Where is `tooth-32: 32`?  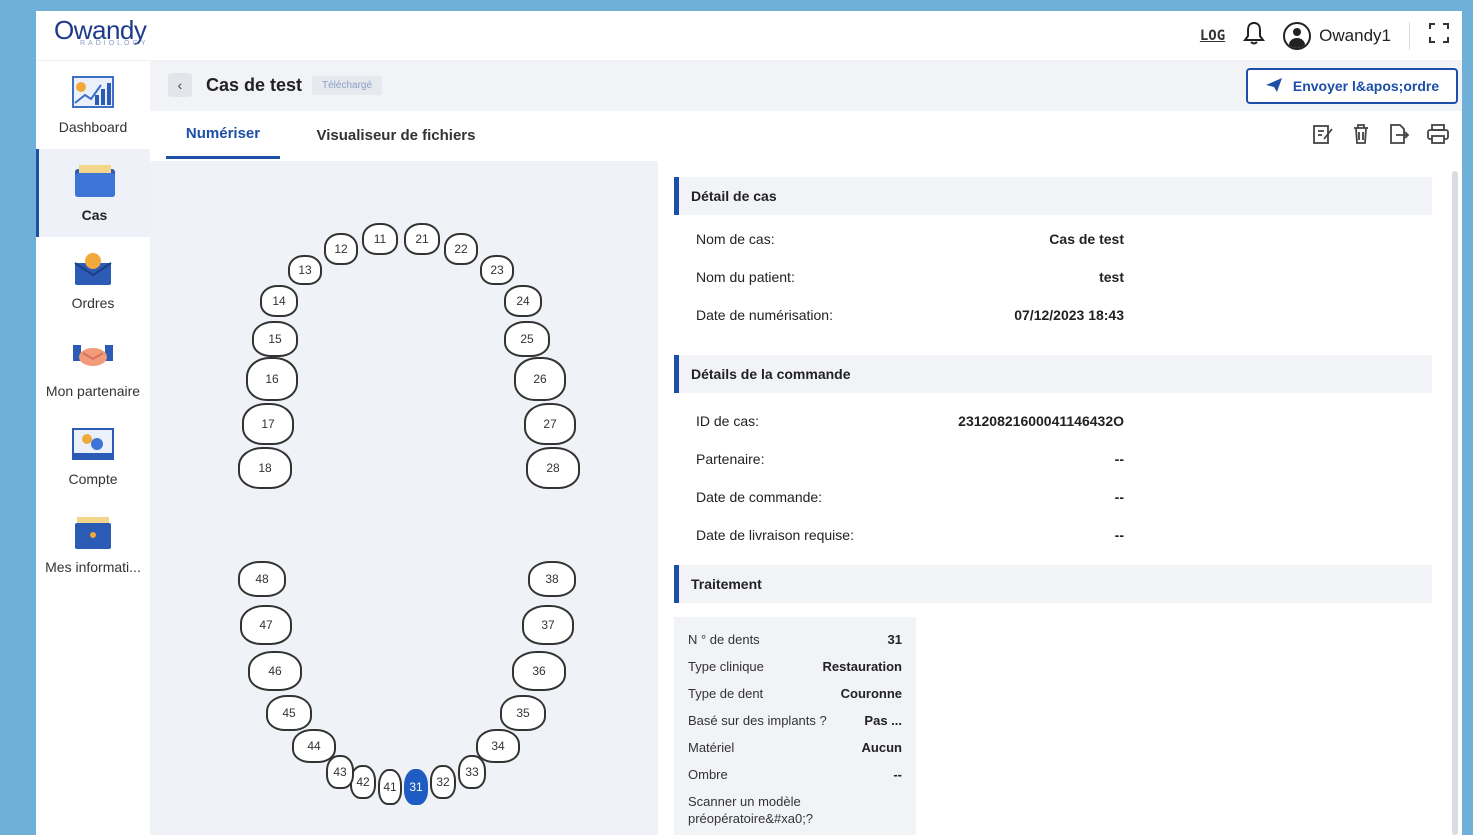
tooth-32: 32 is located at coordinates (443, 782).